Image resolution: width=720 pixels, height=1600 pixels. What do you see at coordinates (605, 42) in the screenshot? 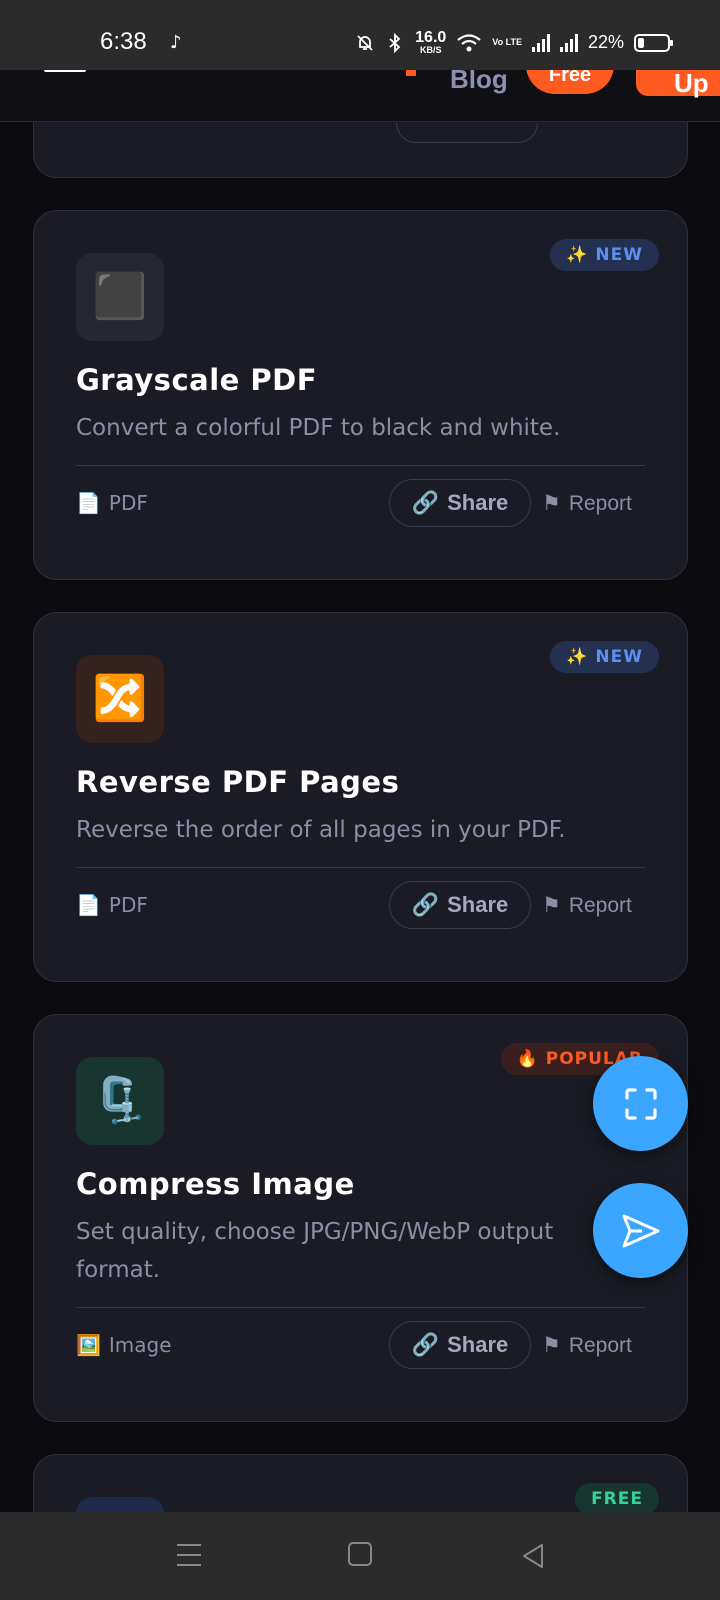
I see `battery-percent: 22%` at bounding box center [605, 42].